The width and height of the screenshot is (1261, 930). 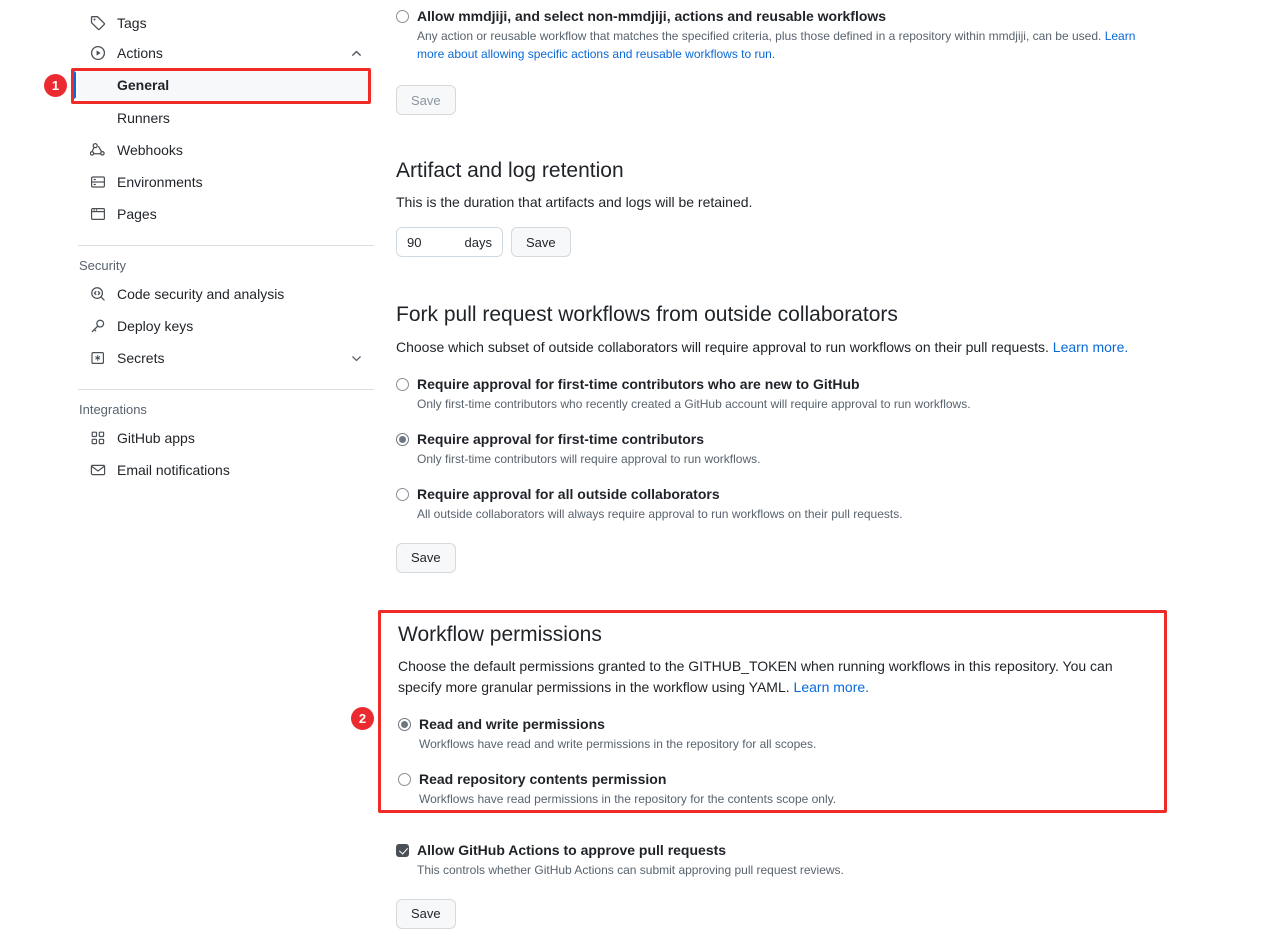 What do you see at coordinates (226, 150) in the screenshot?
I see `sidebar-item-webhooks: Webhooks` at bounding box center [226, 150].